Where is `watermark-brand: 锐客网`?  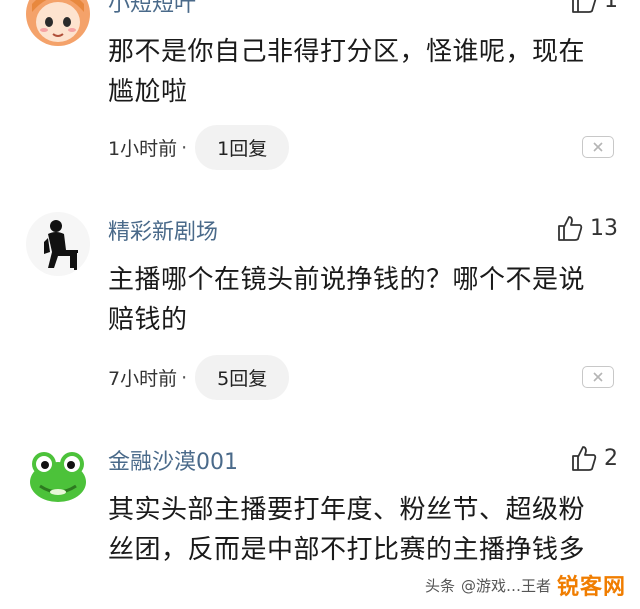
watermark-brand: 锐客网 is located at coordinates (591, 587).